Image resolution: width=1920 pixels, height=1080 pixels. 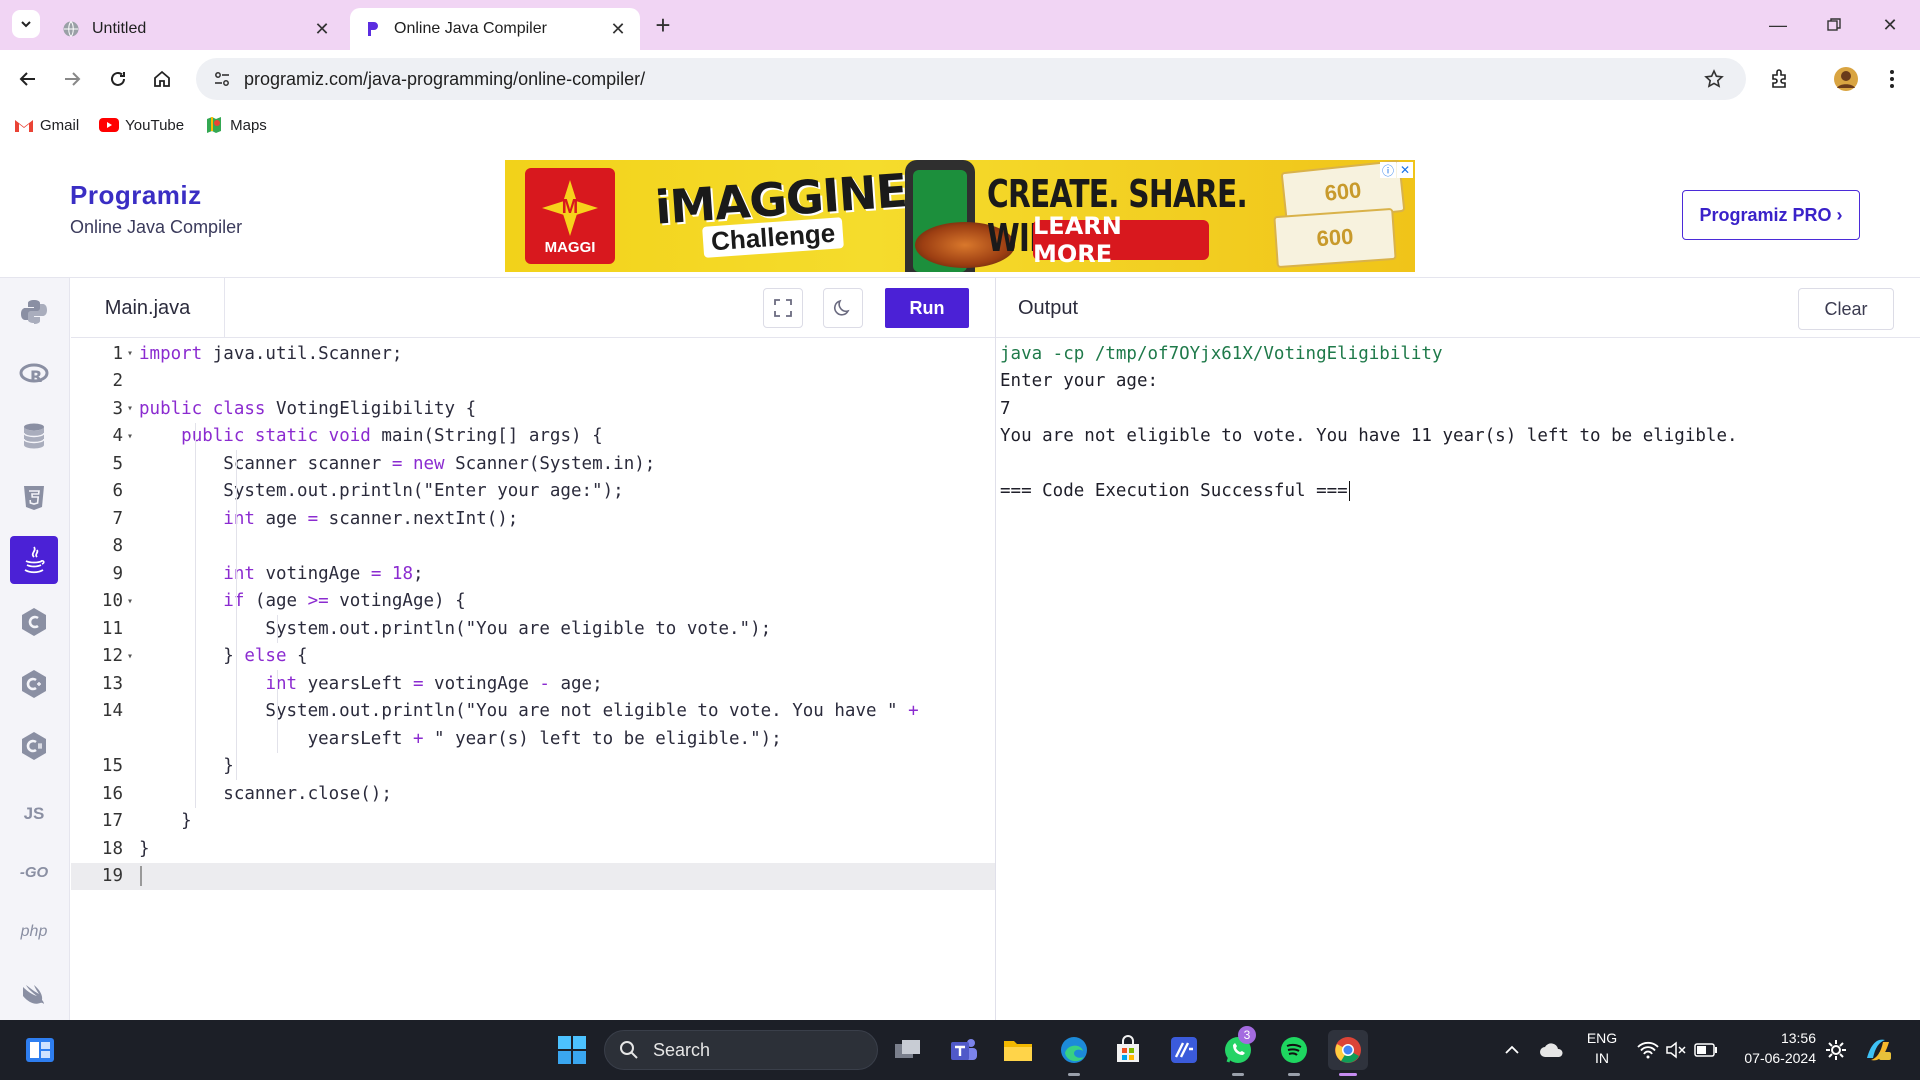 I want to click on indent-guide, so click(x=277, y=711).